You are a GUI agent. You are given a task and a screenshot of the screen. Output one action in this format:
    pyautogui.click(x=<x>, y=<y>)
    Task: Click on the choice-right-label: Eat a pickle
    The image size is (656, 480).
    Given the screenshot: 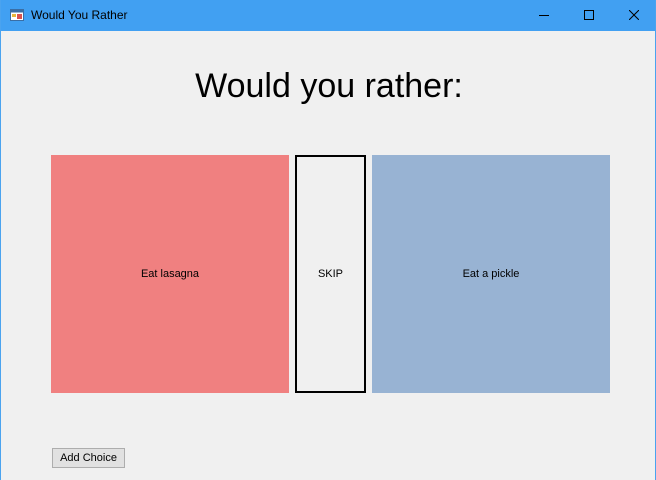 What is the action you would take?
    pyautogui.click(x=491, y=274)
    